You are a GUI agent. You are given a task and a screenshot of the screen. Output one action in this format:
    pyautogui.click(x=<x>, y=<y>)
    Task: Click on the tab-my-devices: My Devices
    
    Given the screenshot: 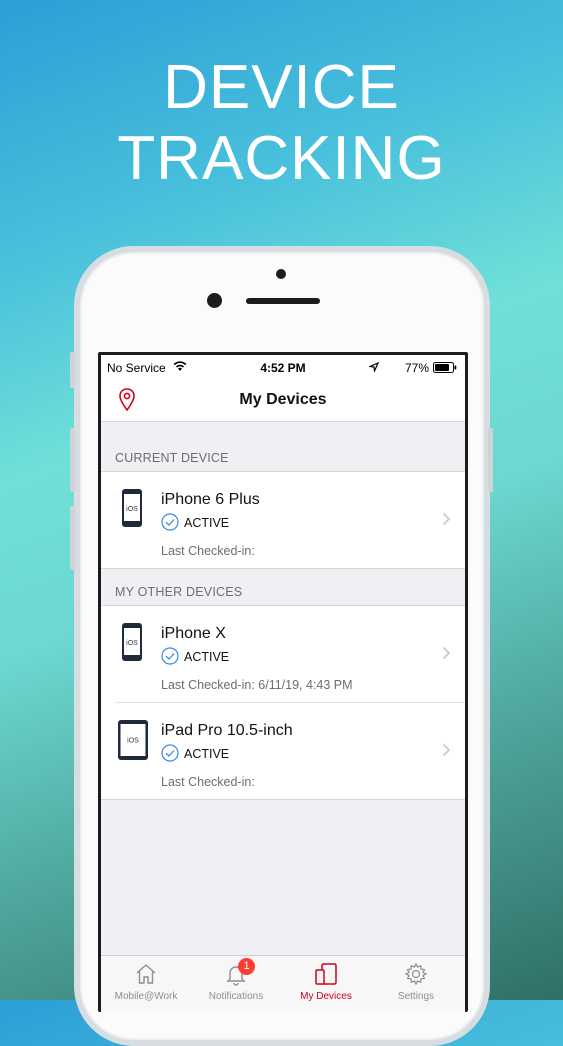 What is the action you would take?
    pyautogui.click(x=326, y=981)
    